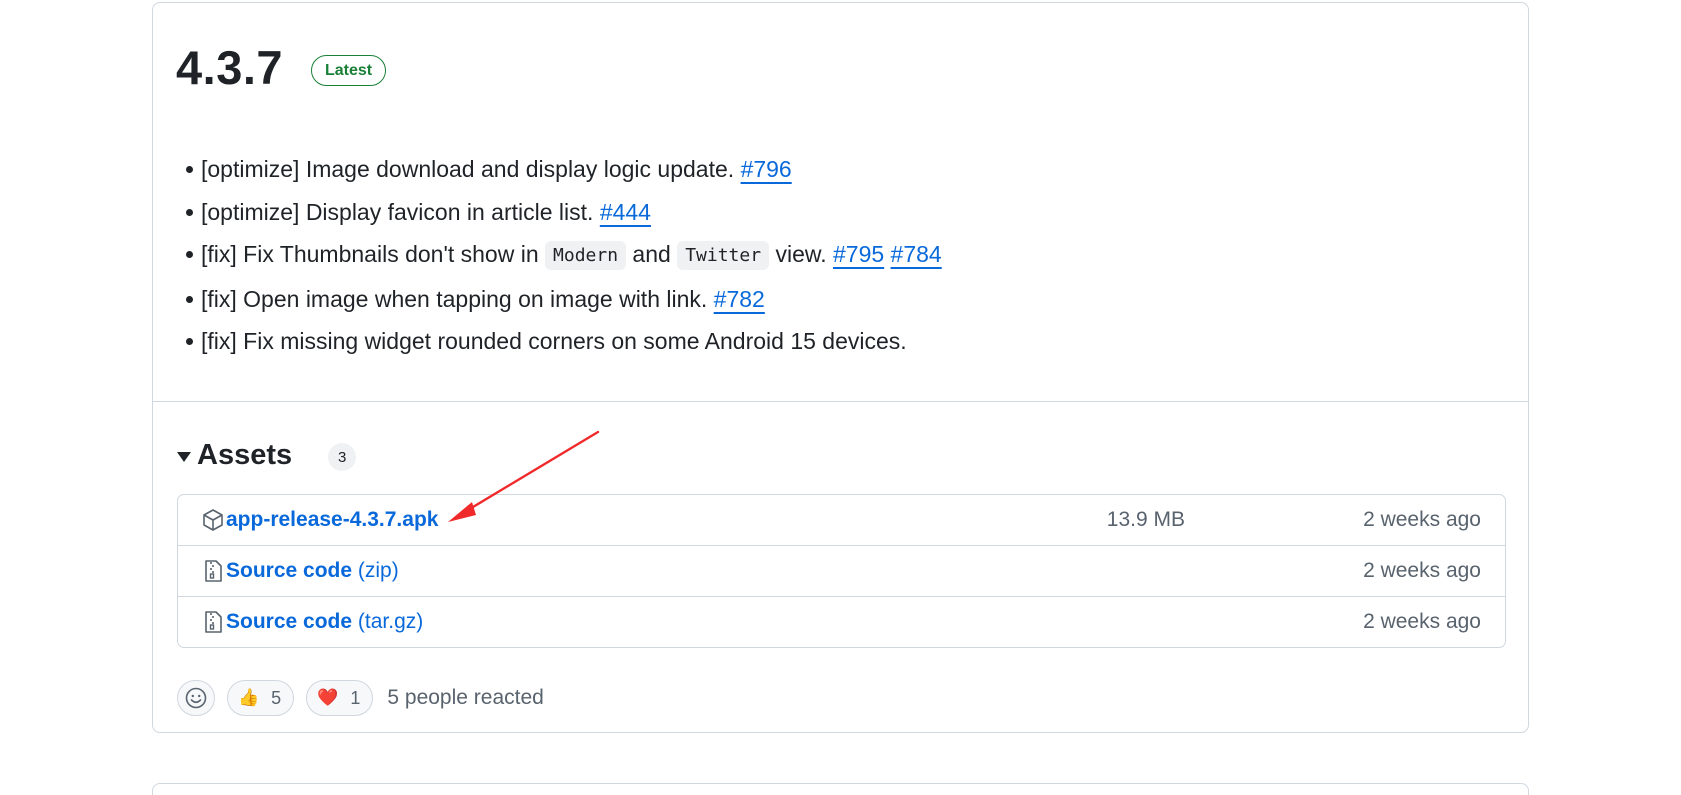 The image size is (1681, 795). I want to click on asset-suffix: (tar.gz), so click(390, 621).